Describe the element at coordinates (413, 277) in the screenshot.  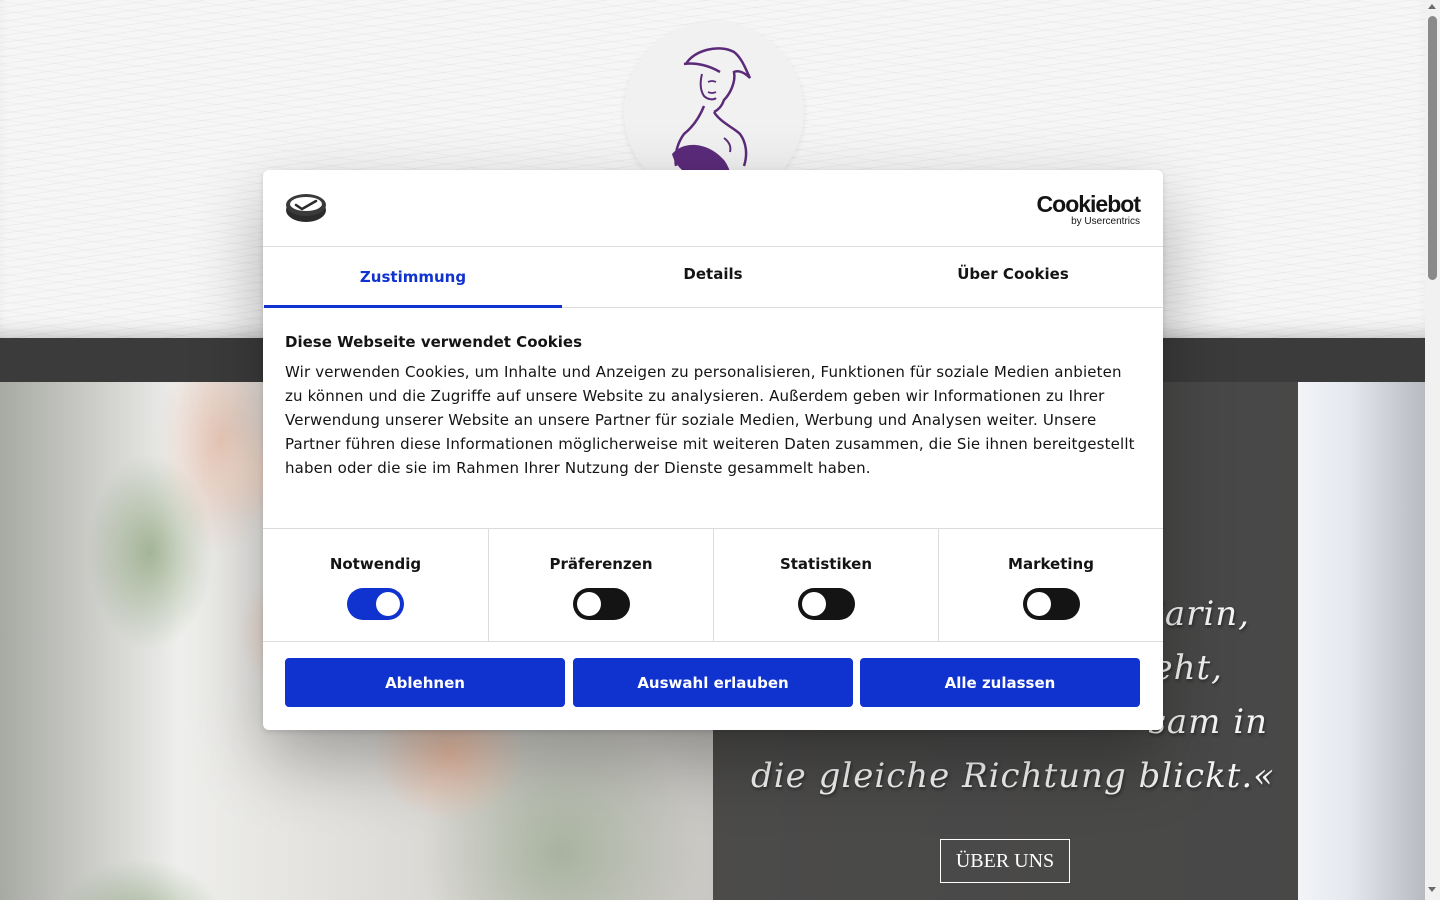
I see `tab-zustimmung: Zustimmung` at that location.